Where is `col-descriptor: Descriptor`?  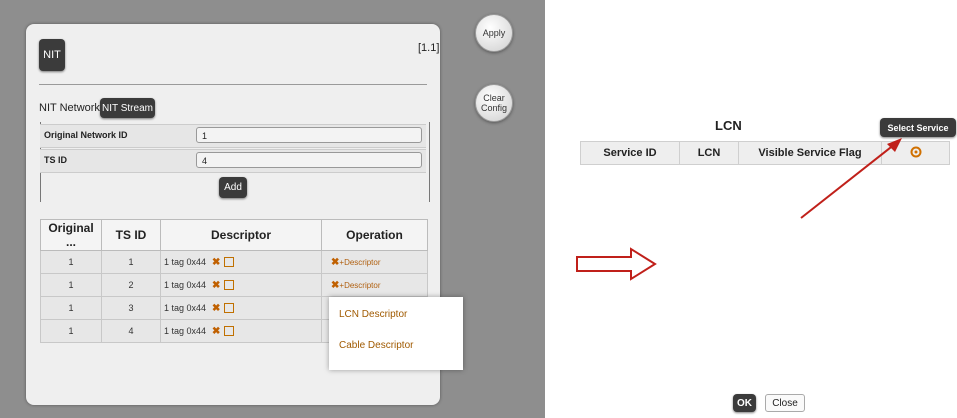
col-descriptor: Descriptor is located at coordinates (241, 235).